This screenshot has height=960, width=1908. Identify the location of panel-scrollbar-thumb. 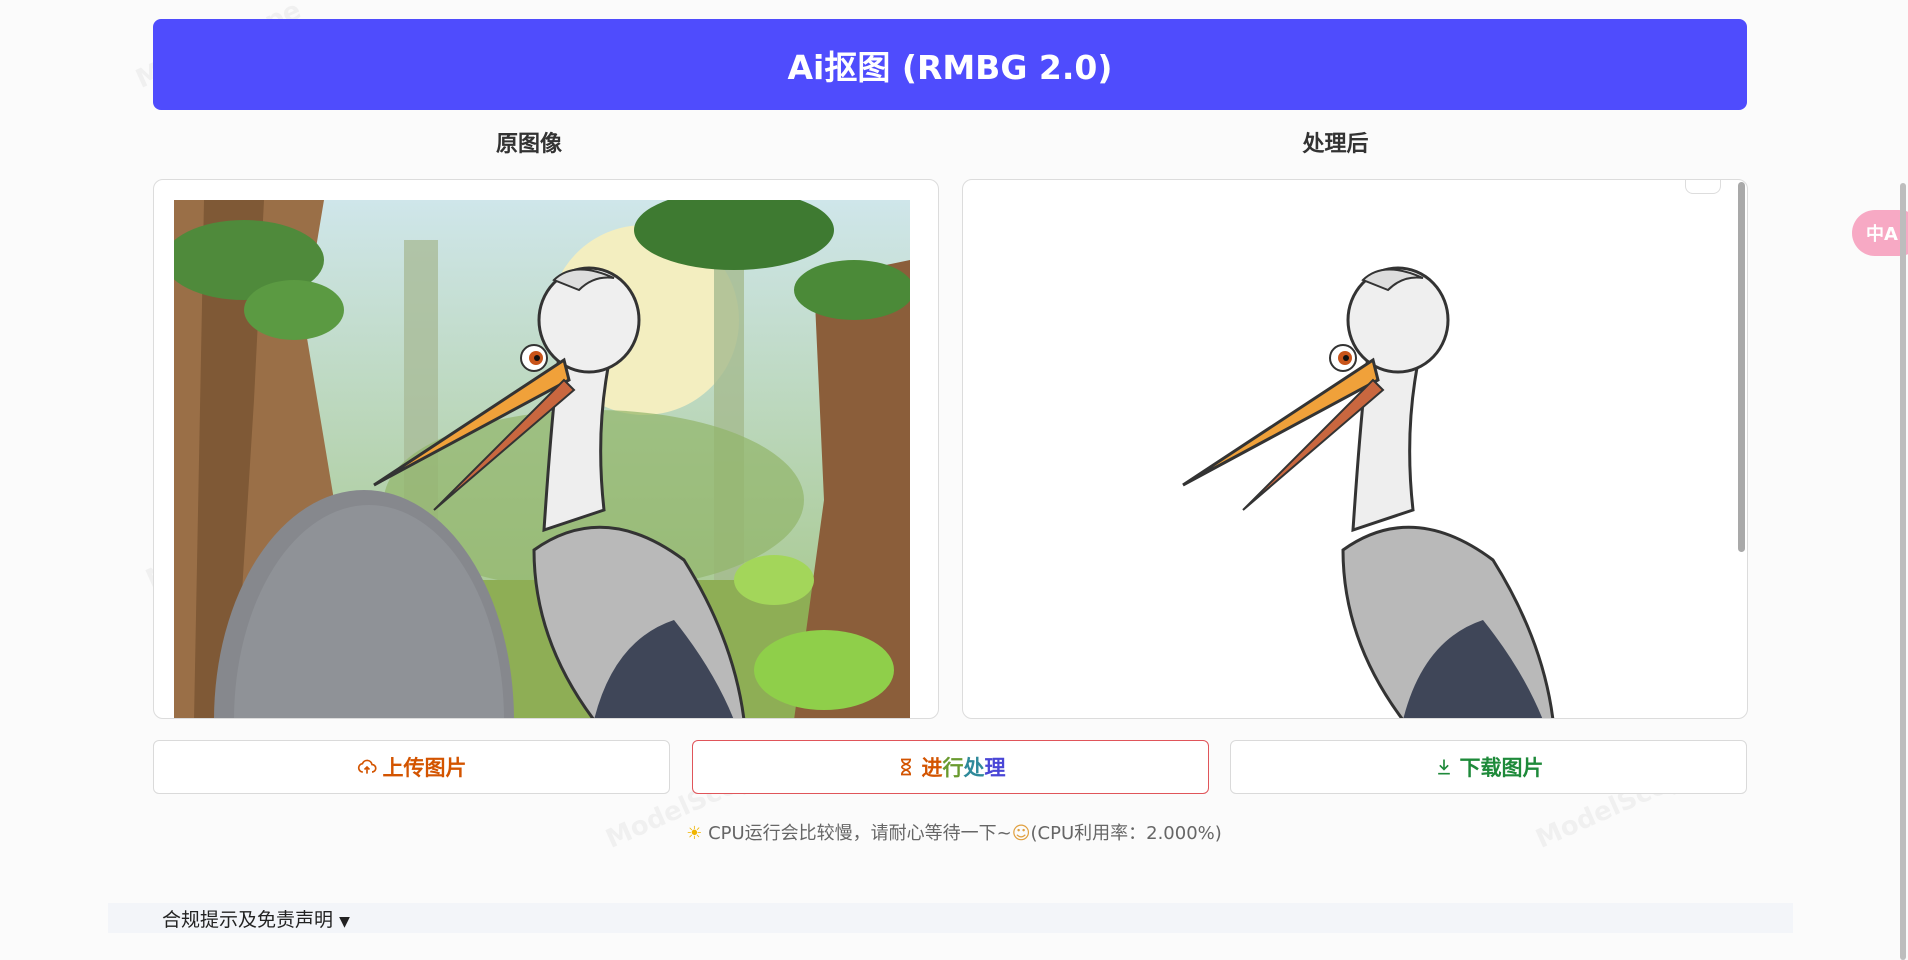
(1741, 367).